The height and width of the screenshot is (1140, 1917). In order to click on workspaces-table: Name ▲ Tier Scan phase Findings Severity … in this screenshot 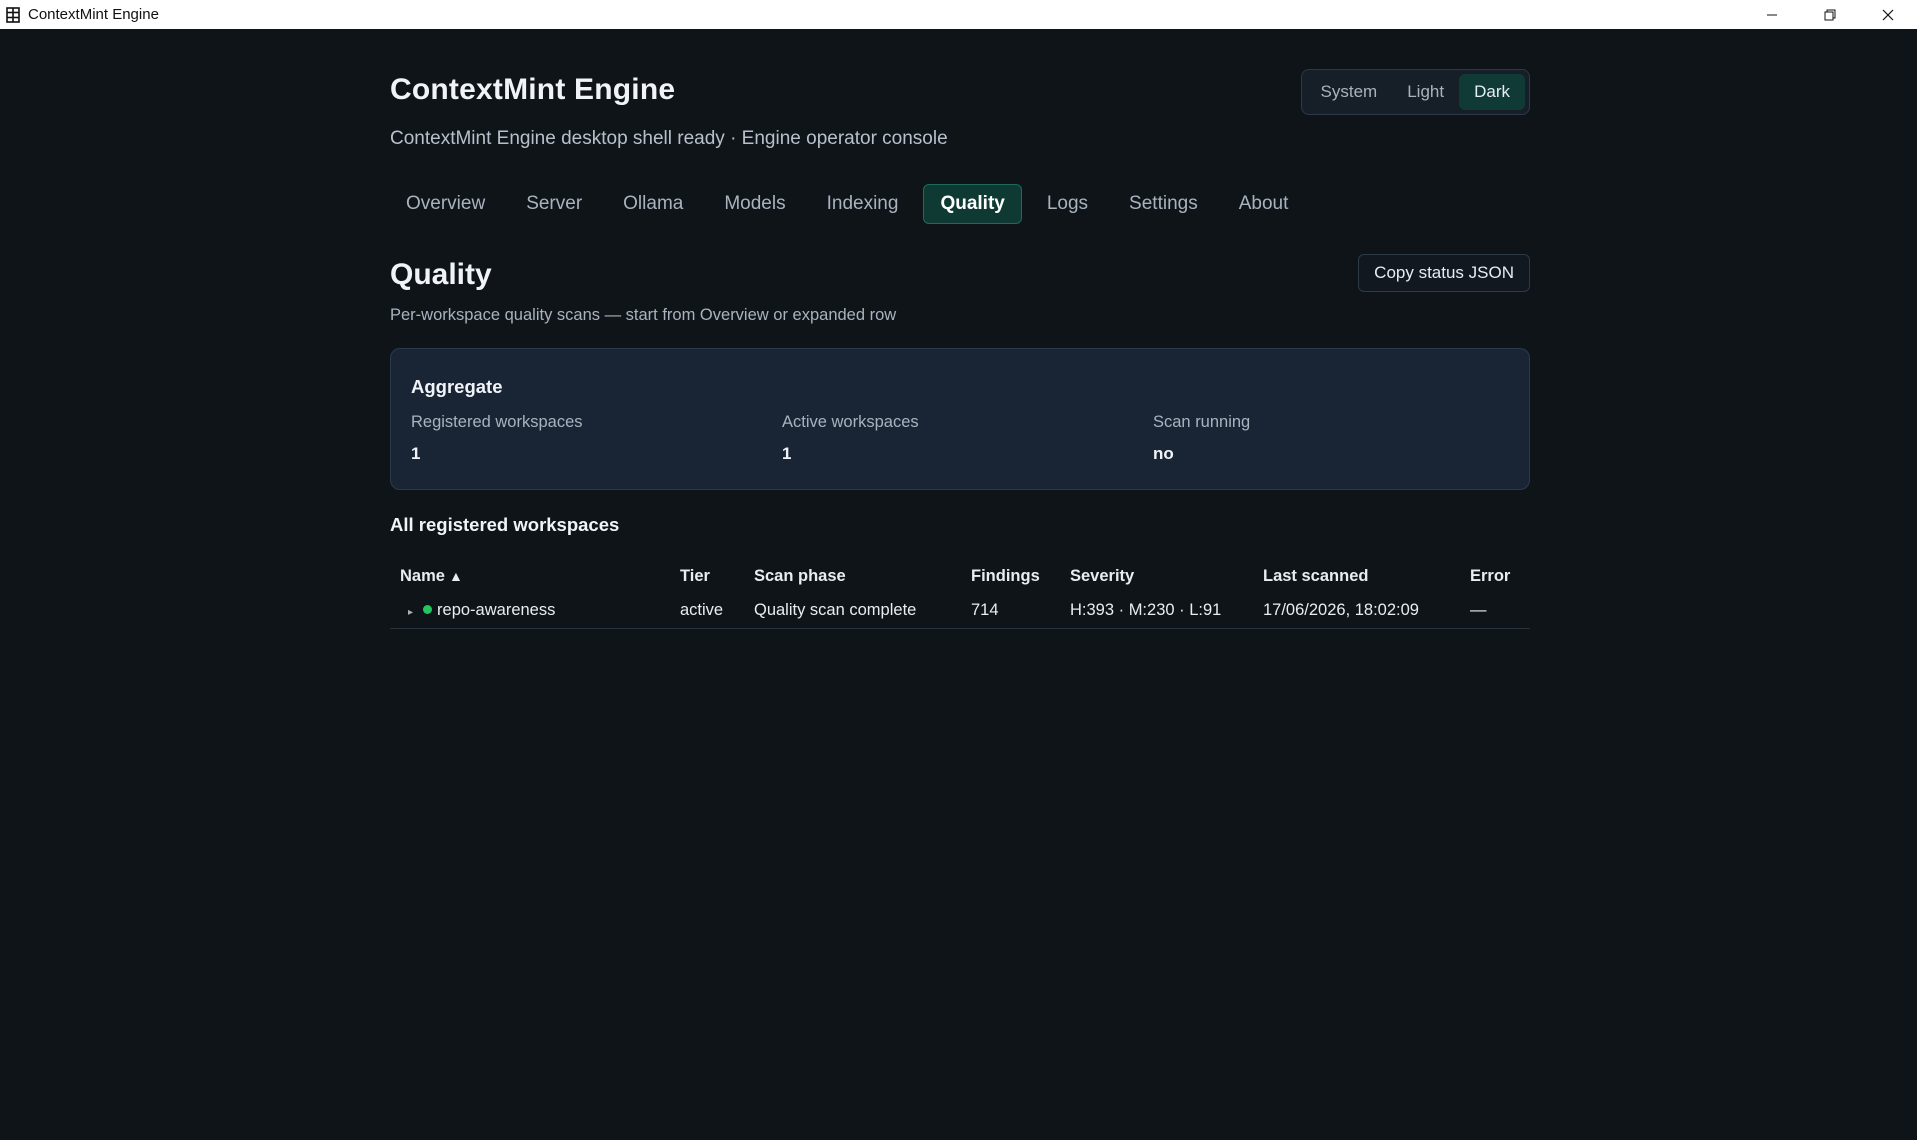, I will do `click(960, 594)`.